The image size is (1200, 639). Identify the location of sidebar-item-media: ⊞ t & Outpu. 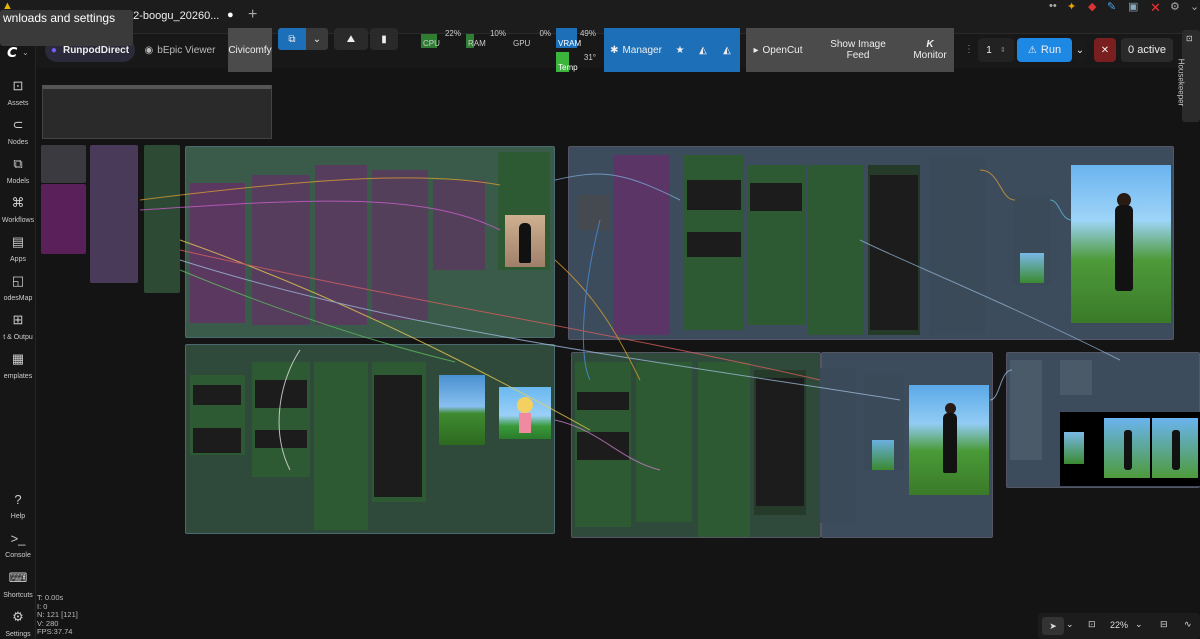
(18, 326).